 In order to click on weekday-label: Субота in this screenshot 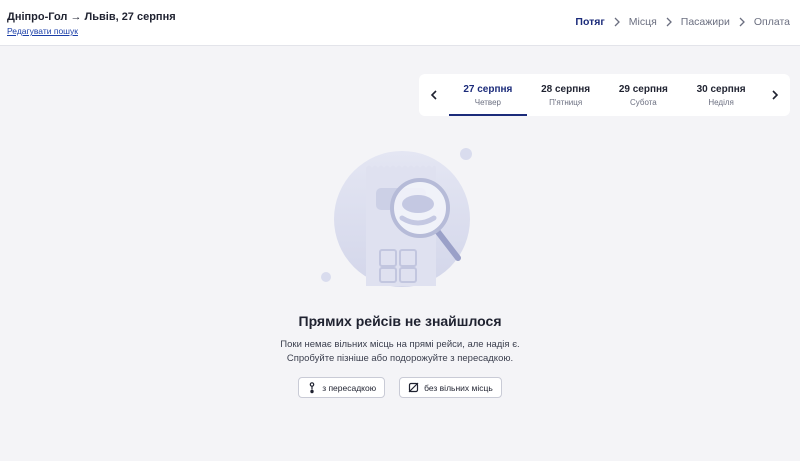, I will do `click(643, 102)`.